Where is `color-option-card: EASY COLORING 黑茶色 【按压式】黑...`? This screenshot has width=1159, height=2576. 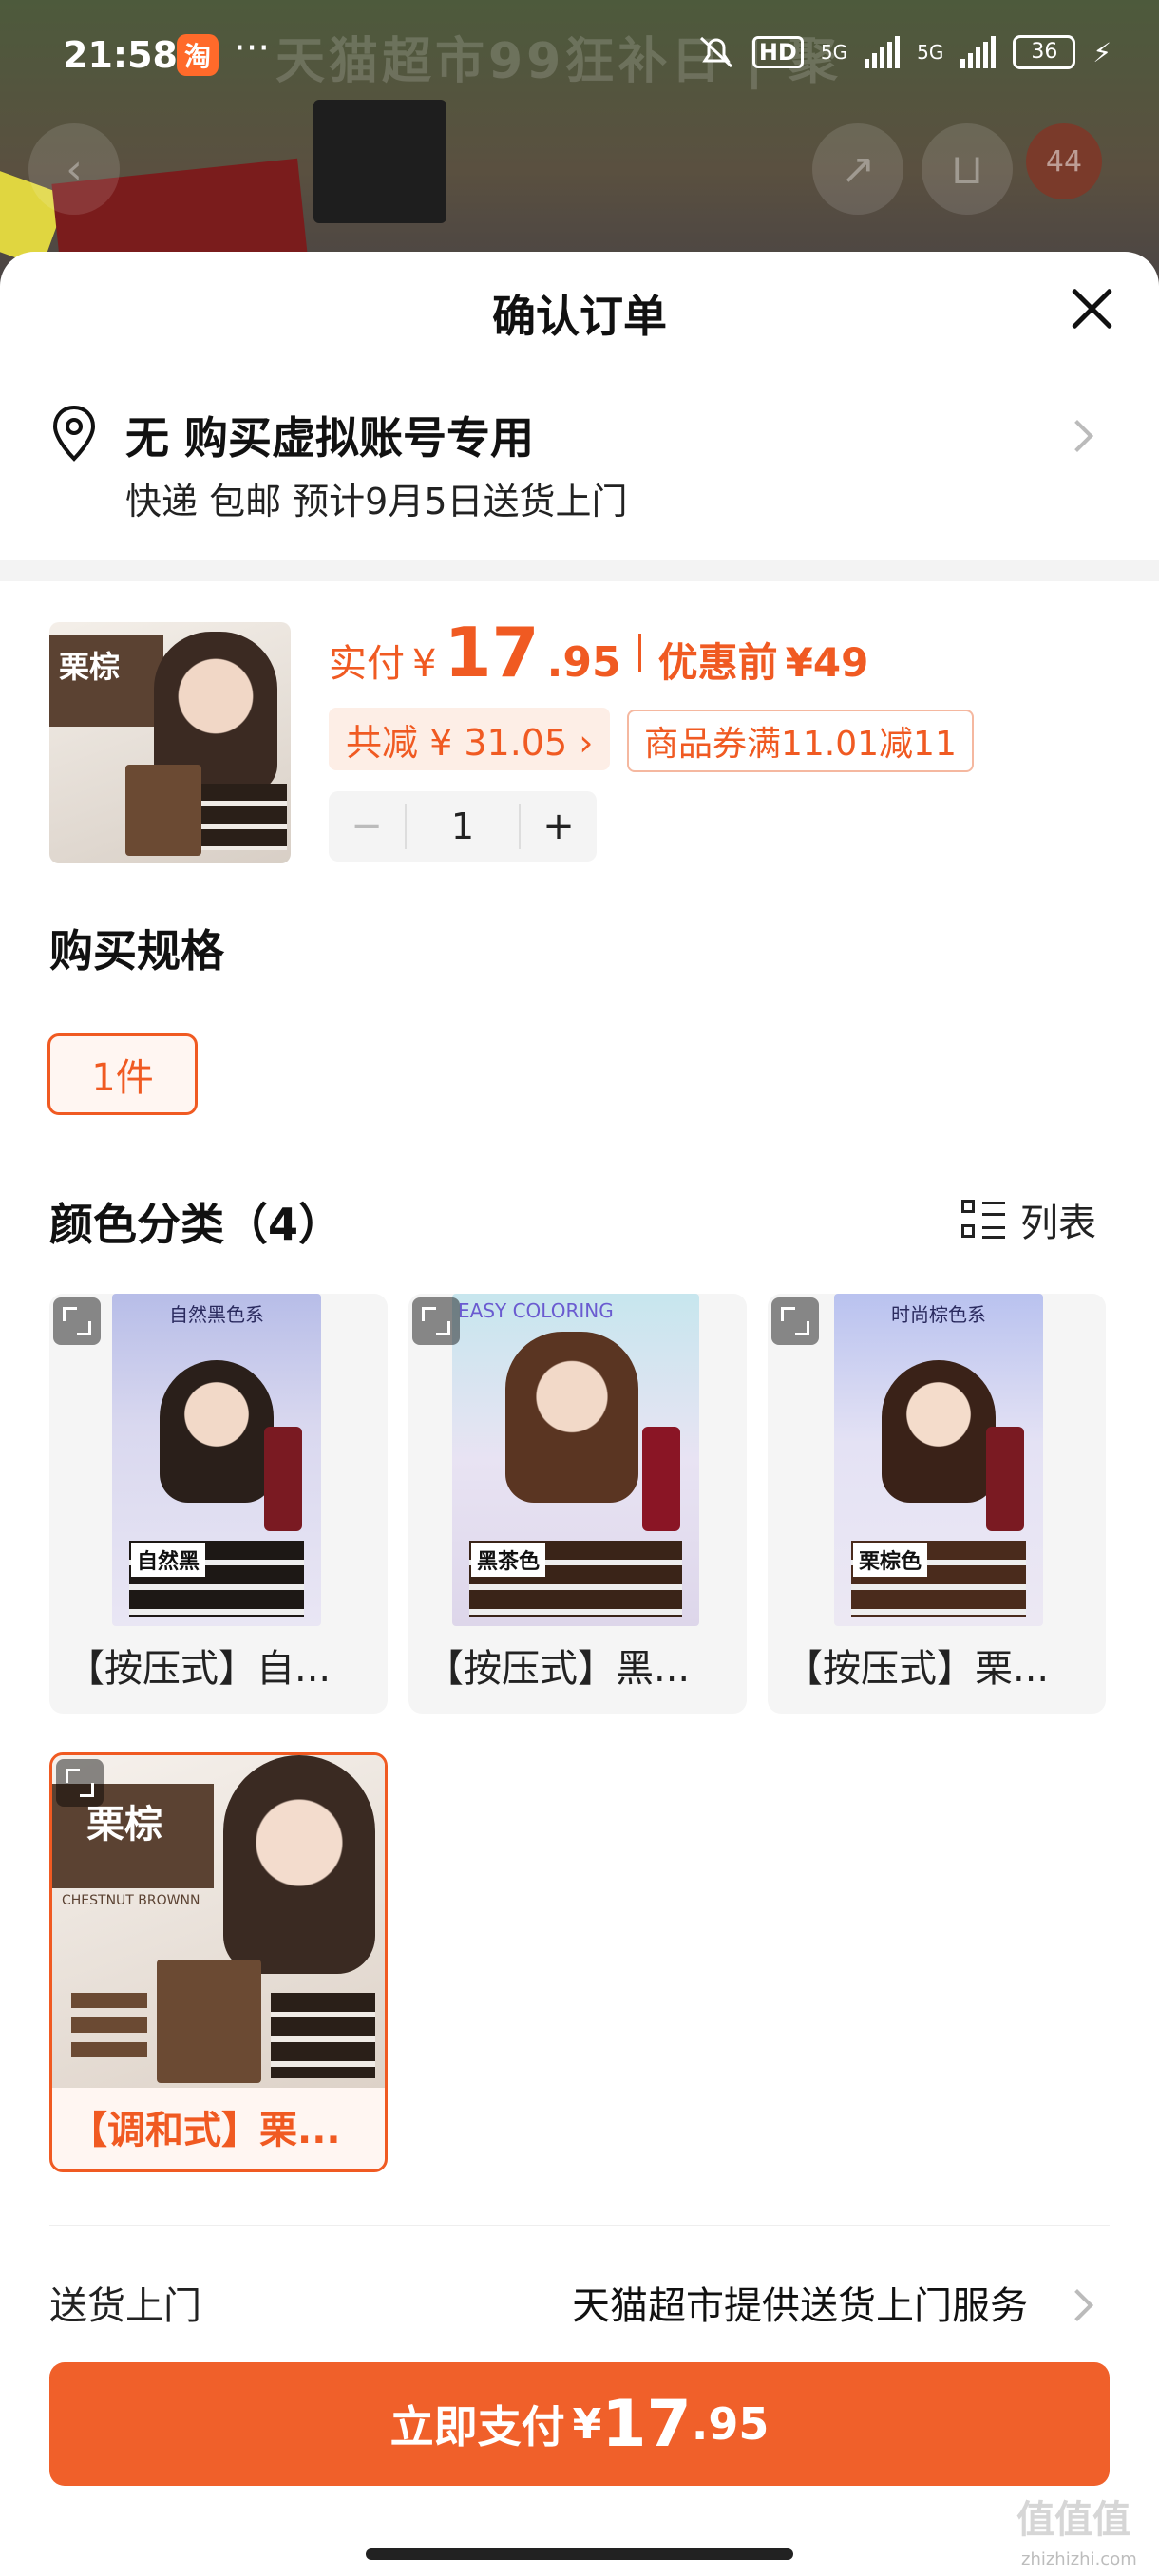 color-option-card: EASY COLORING 黑茶色 【按压式】黑... is located at coordinates (577, 1504).